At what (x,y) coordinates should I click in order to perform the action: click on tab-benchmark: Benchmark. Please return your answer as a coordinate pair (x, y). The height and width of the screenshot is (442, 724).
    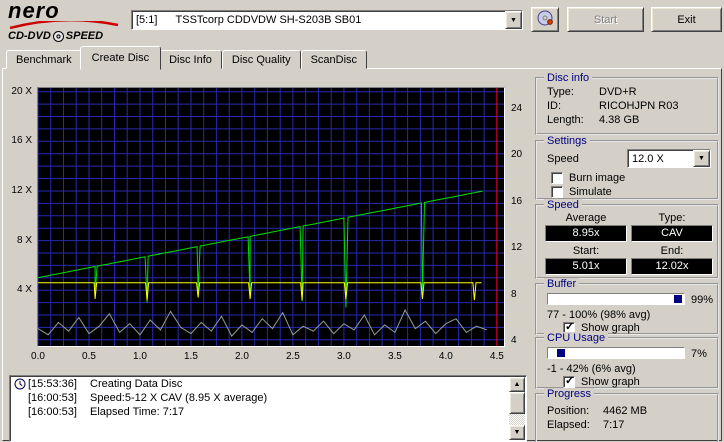
    Looking at the image, I should click on (44, 59).